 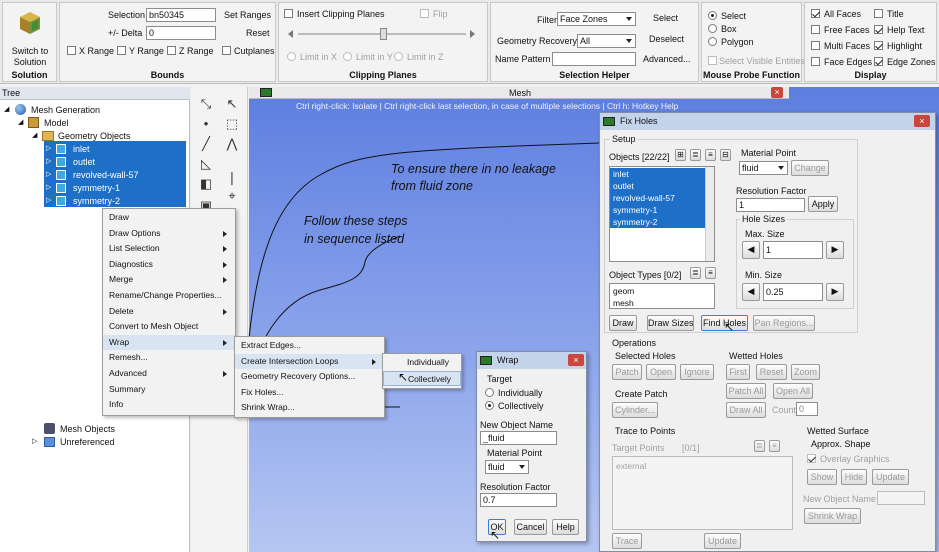 I want to click on fh-open-all-button: Open All, so click(x=793, y=391).